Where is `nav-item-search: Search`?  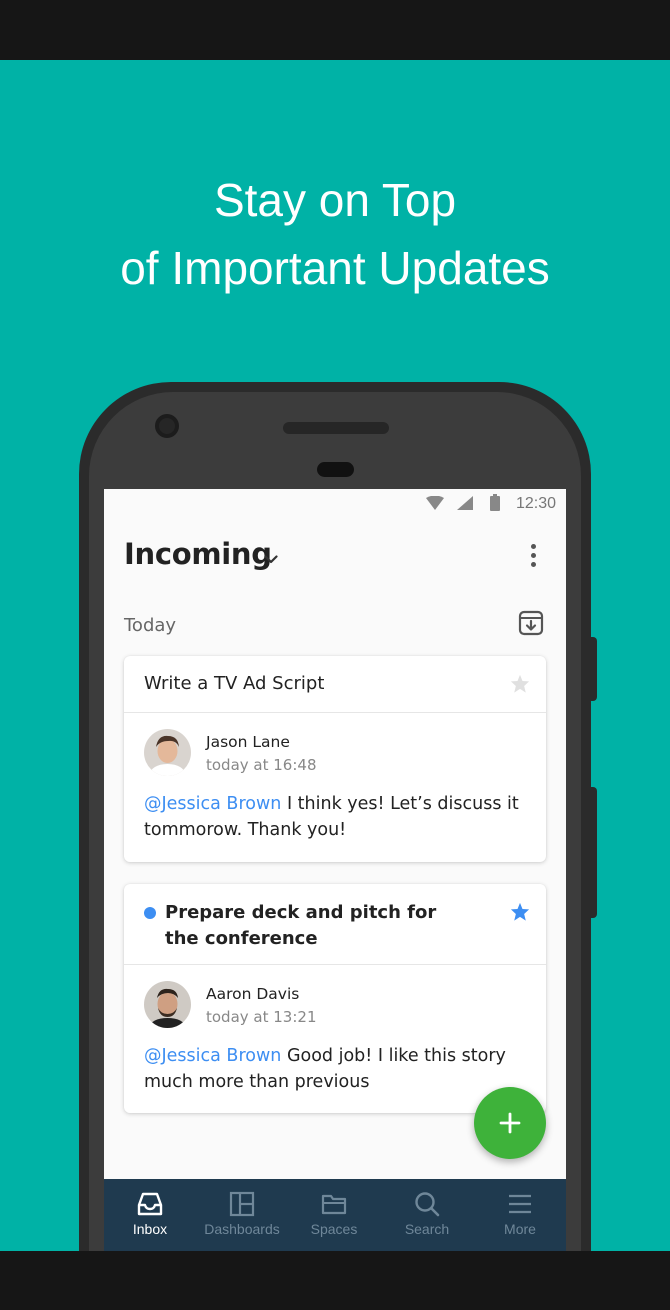
nav-item-search: Search is located at coordinates (427, 1215).